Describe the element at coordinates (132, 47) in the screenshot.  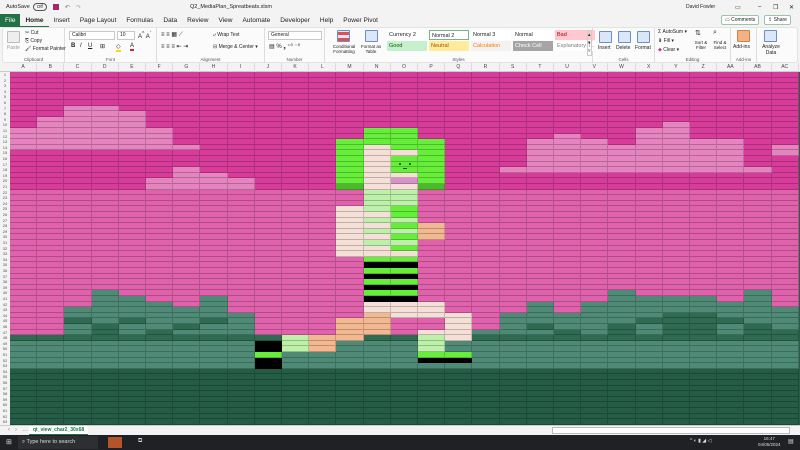
I see `font-color-icon: A` at that location.